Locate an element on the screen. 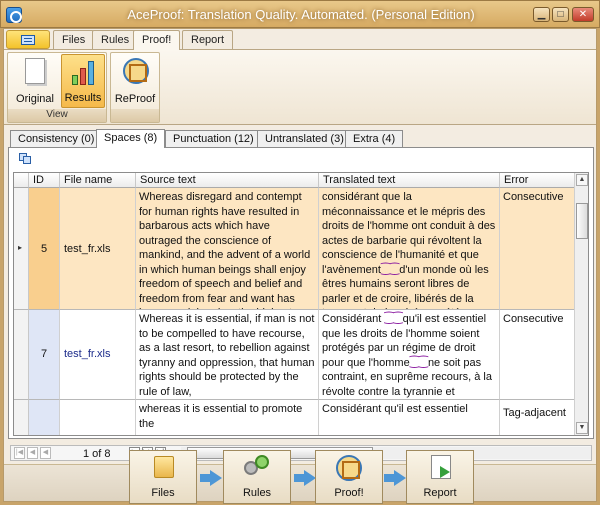  table-row-7-error: Consecutive is located at coordinates (538, 355).